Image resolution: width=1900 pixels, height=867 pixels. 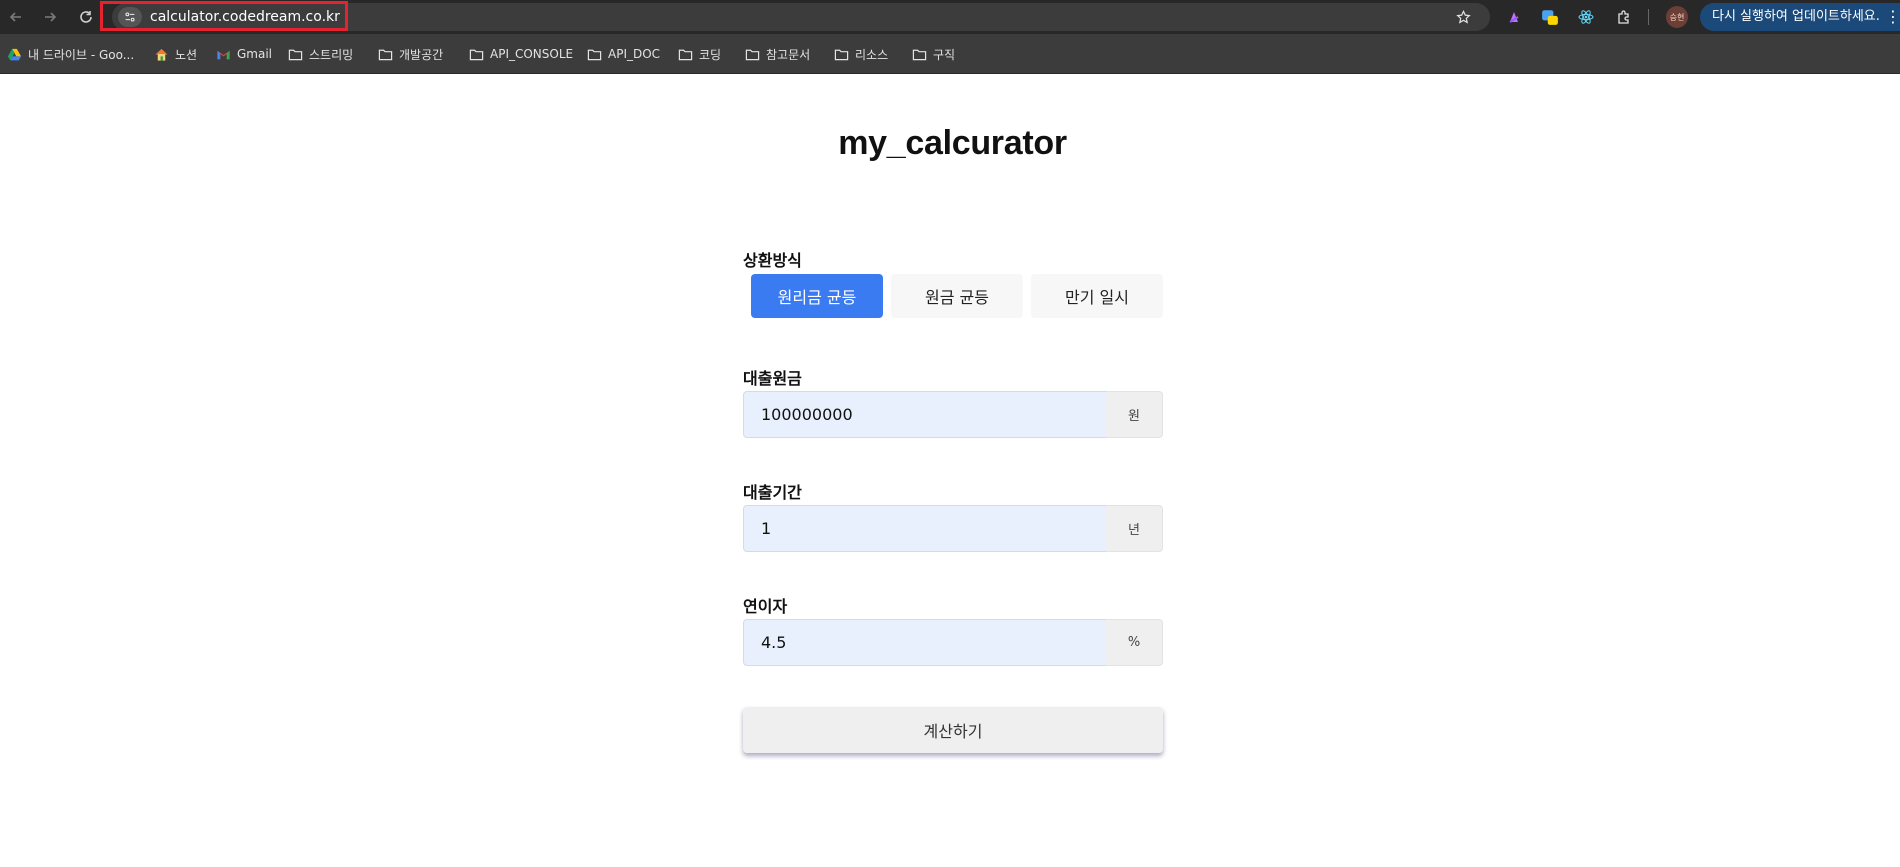 I want to click on interest-field: %, so click(x=953, y=642).